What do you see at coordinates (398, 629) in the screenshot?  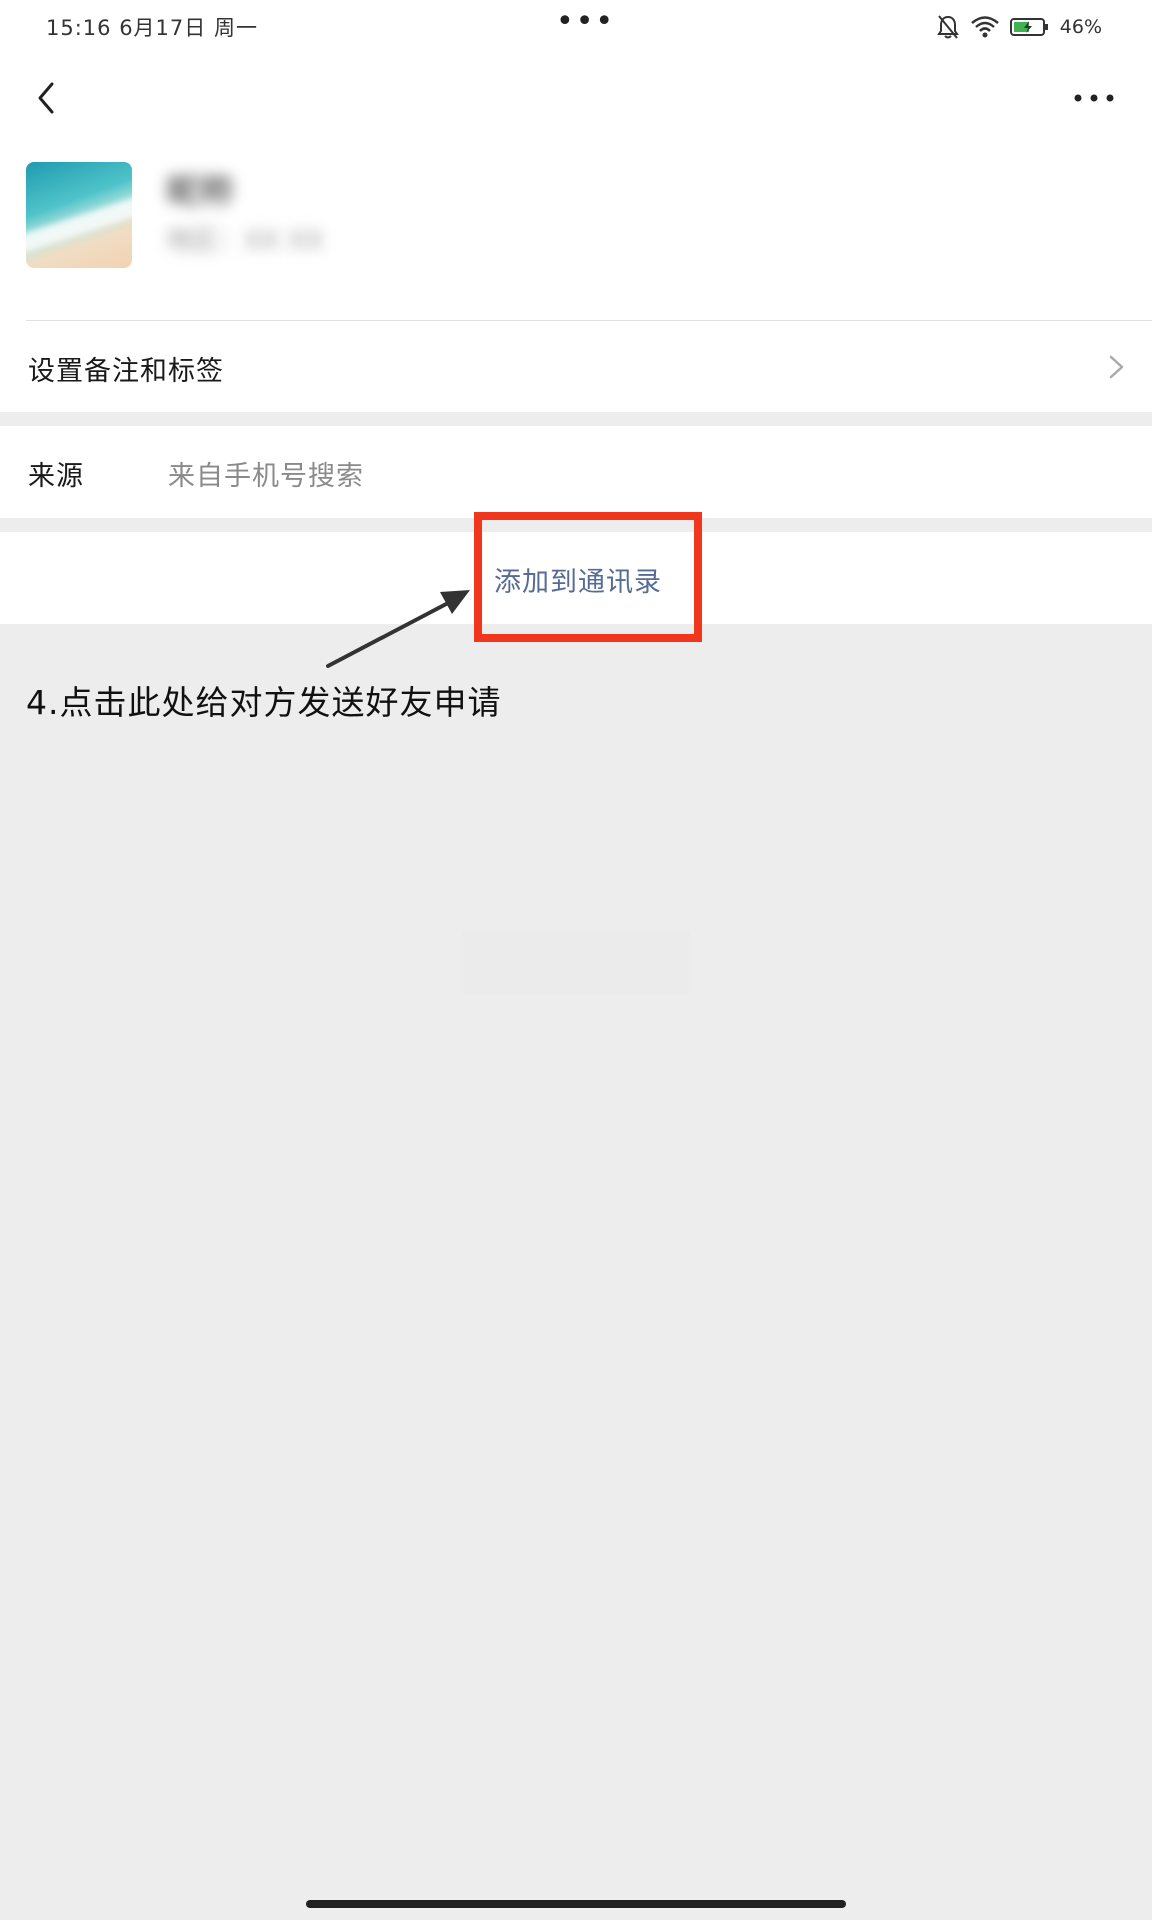 I see `annotation-arrow-icon` at bounding box center [398, 629].